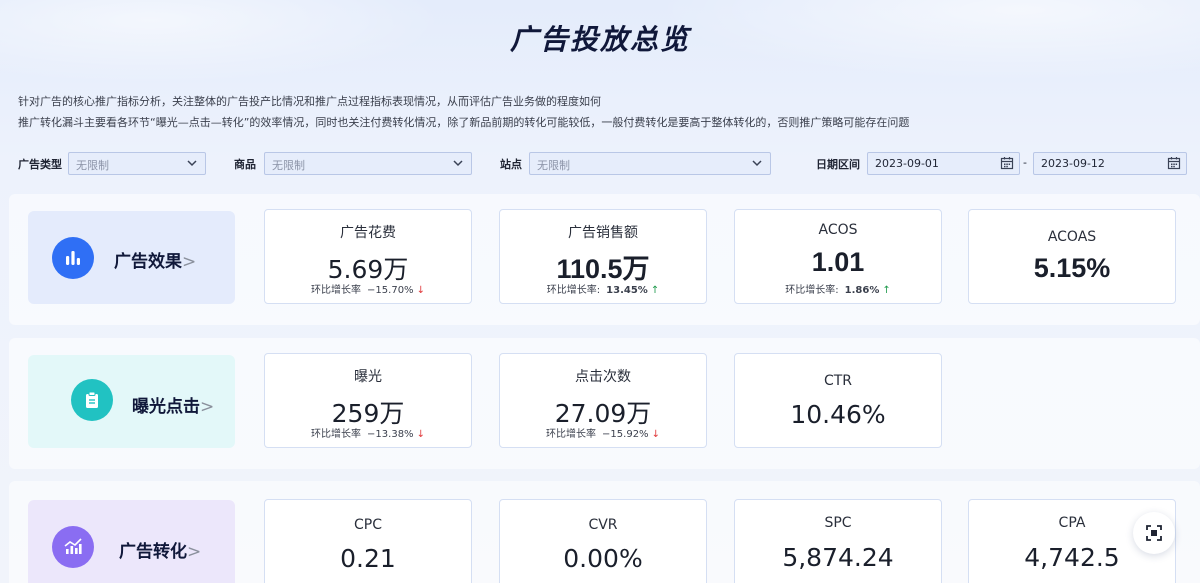 This screenshot has width=1200, height=583. Describe the element at coordinates (288, 165) in the screenshot. I see `product-value: 无限制` at that location.